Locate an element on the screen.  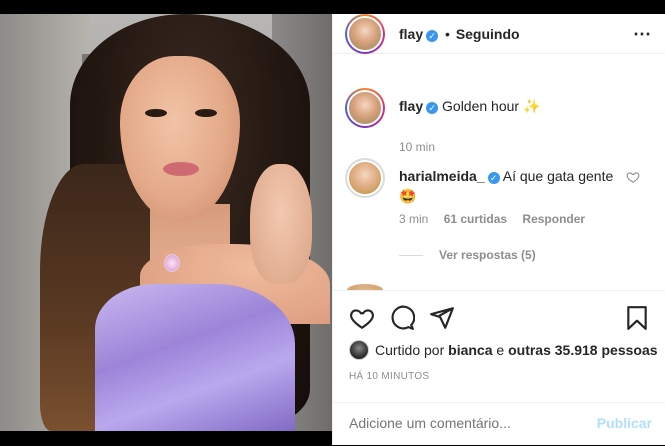
commenter-avatar is located at coordinates (365, 178).